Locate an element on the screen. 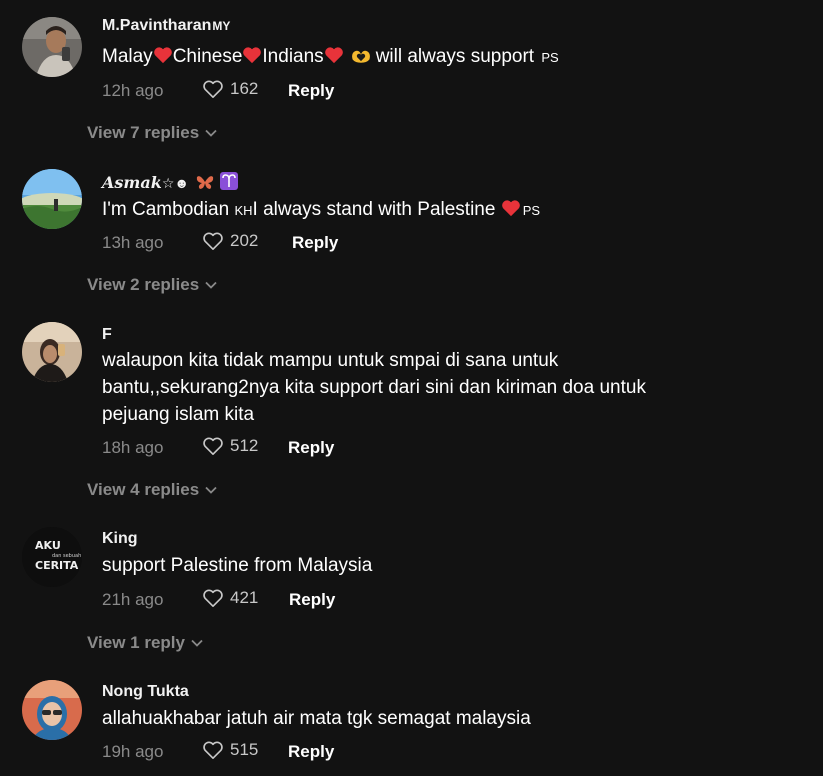  like-button: 421 is located at coordinates (230, 598).